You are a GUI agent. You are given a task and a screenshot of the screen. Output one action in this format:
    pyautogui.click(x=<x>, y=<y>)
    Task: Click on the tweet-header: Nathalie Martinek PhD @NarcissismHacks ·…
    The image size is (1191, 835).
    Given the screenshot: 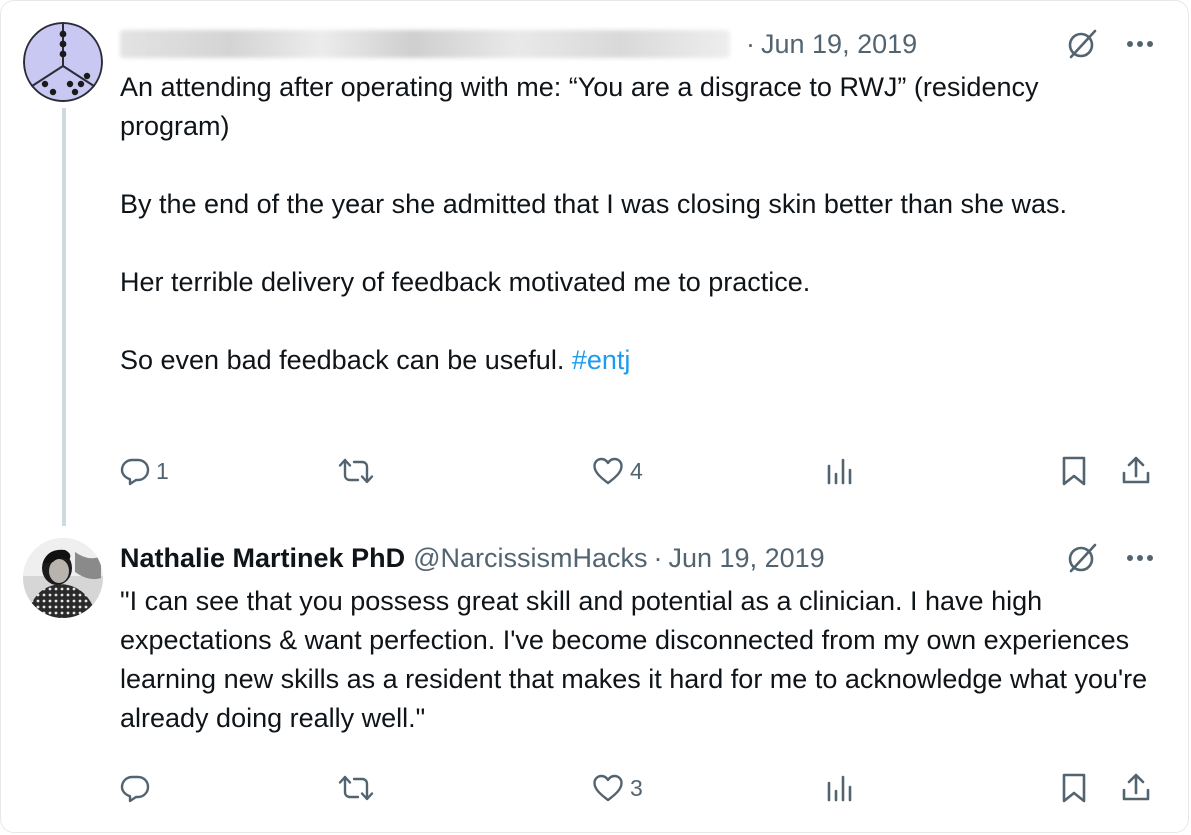 What is the action you would take?
    pyautogui.click(x=637, y=558)
    